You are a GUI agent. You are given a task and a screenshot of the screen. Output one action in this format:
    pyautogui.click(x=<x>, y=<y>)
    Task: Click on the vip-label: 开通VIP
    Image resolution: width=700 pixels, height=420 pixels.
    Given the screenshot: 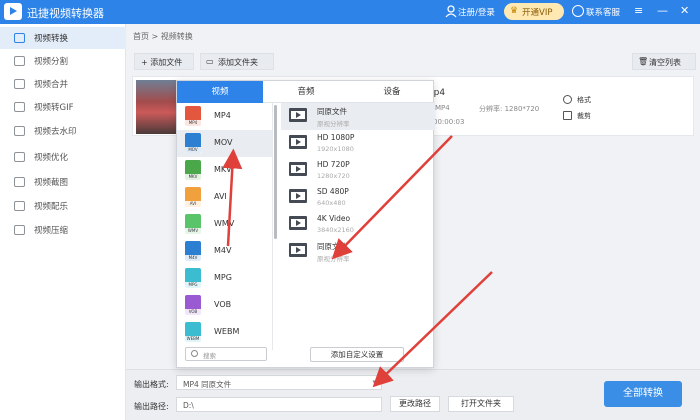 What is the action you would take?
    pyautogui.click(x=537, y=13)
    